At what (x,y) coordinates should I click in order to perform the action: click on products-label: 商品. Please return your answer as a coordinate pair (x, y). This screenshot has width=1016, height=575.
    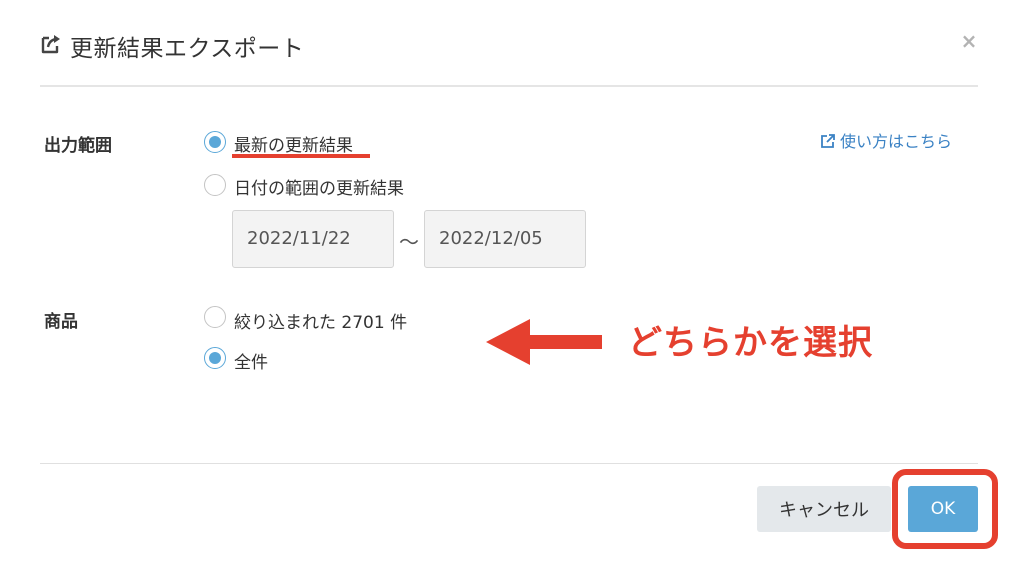
    Looking at the image, I should click on (61, 322).